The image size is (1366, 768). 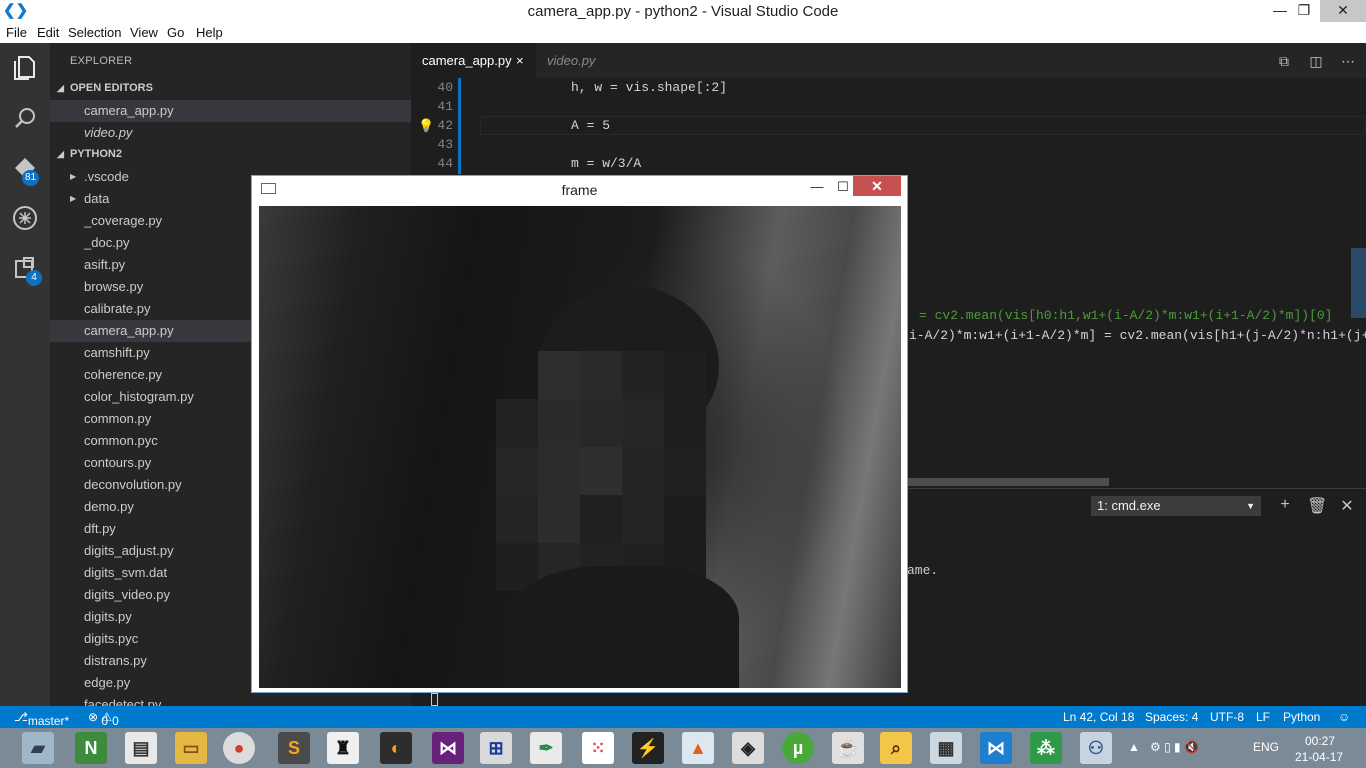 I want to click on app-icon: ♜, so click(x=343, y=748).